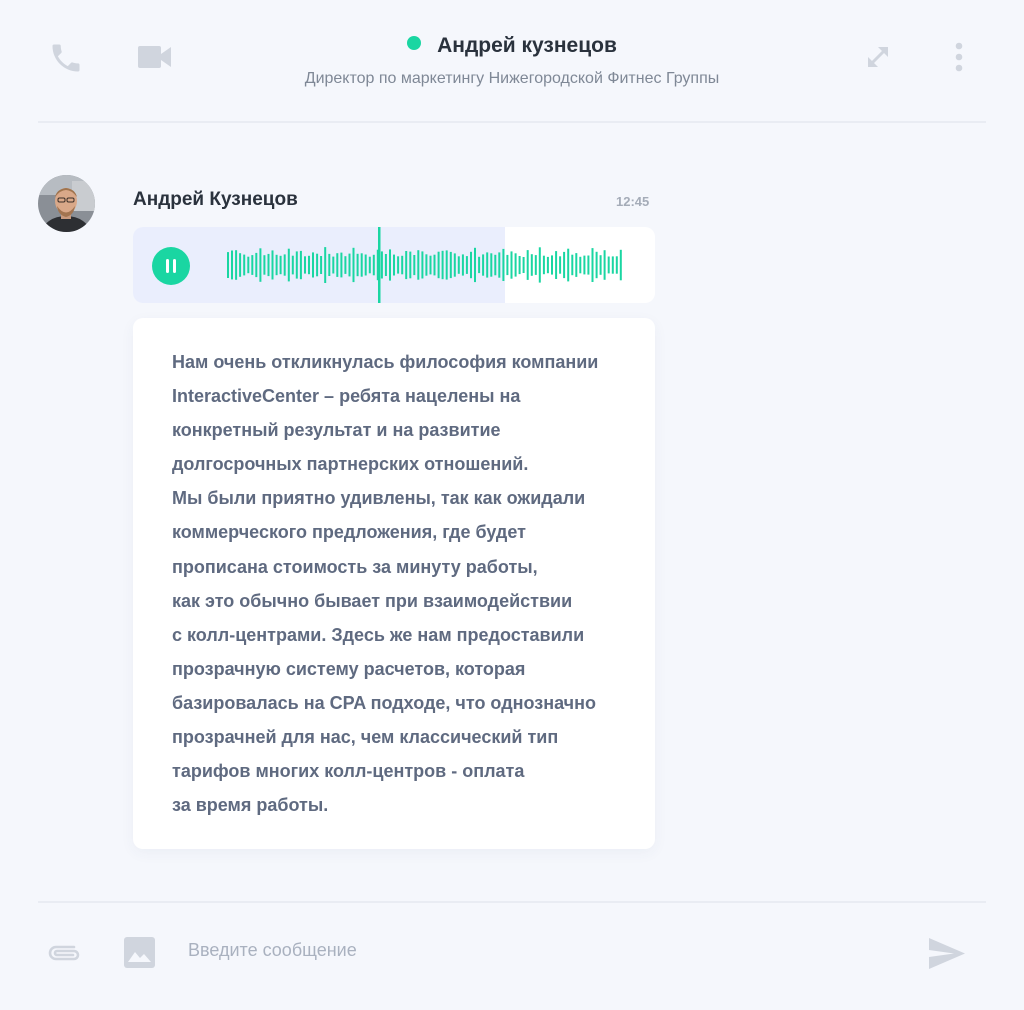 This screenshot has width=1024, height=1010. What do you see at coordinates (272, 950) in the screenshot?
I see `message-input: Введите сообщение` at bounding box center [272, 950].